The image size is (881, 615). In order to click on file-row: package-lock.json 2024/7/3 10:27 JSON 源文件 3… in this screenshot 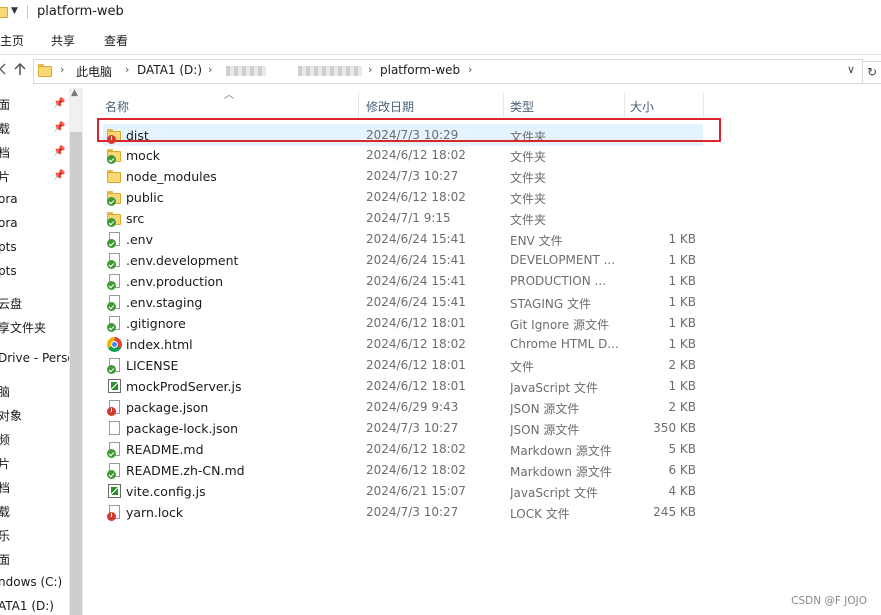, I will do `click(403, 428)`.